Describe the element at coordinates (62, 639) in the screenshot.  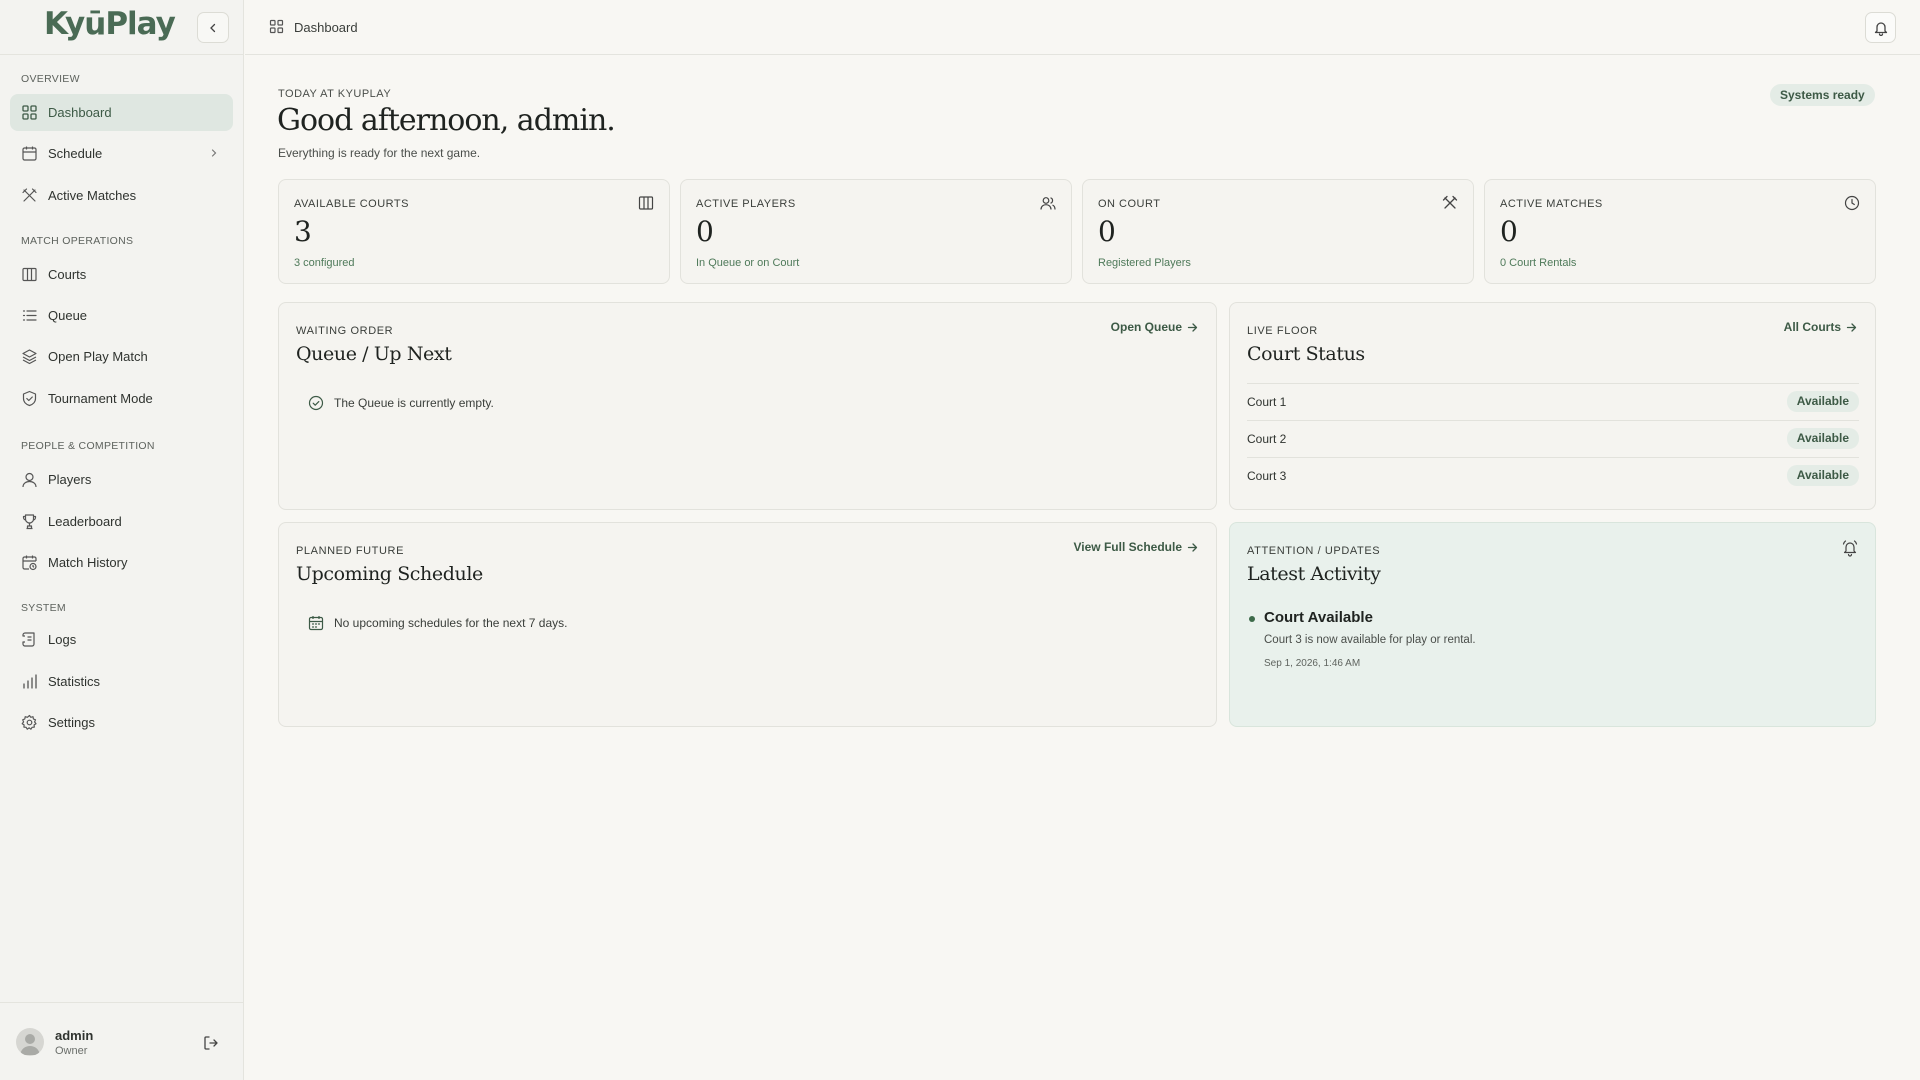
I see `sidebar-item-label: Logs` at that location.